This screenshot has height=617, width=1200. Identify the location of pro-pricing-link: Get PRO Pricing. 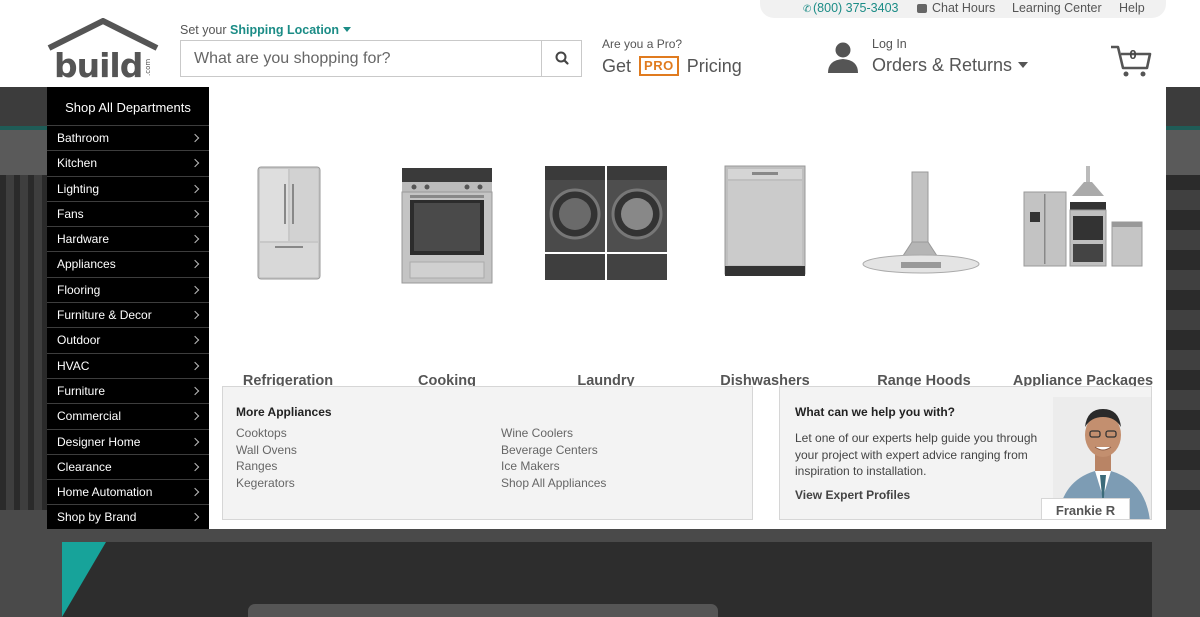
(672, 66).